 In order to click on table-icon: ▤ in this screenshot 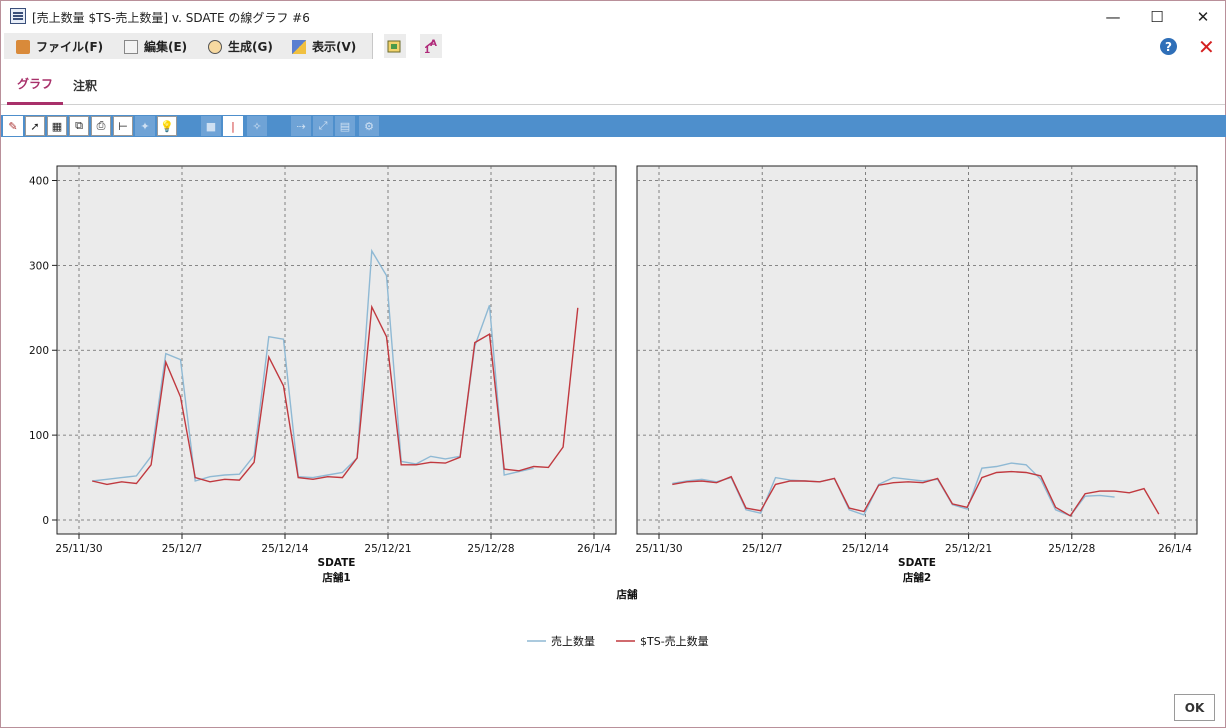, I will do `click(345, 126)`.